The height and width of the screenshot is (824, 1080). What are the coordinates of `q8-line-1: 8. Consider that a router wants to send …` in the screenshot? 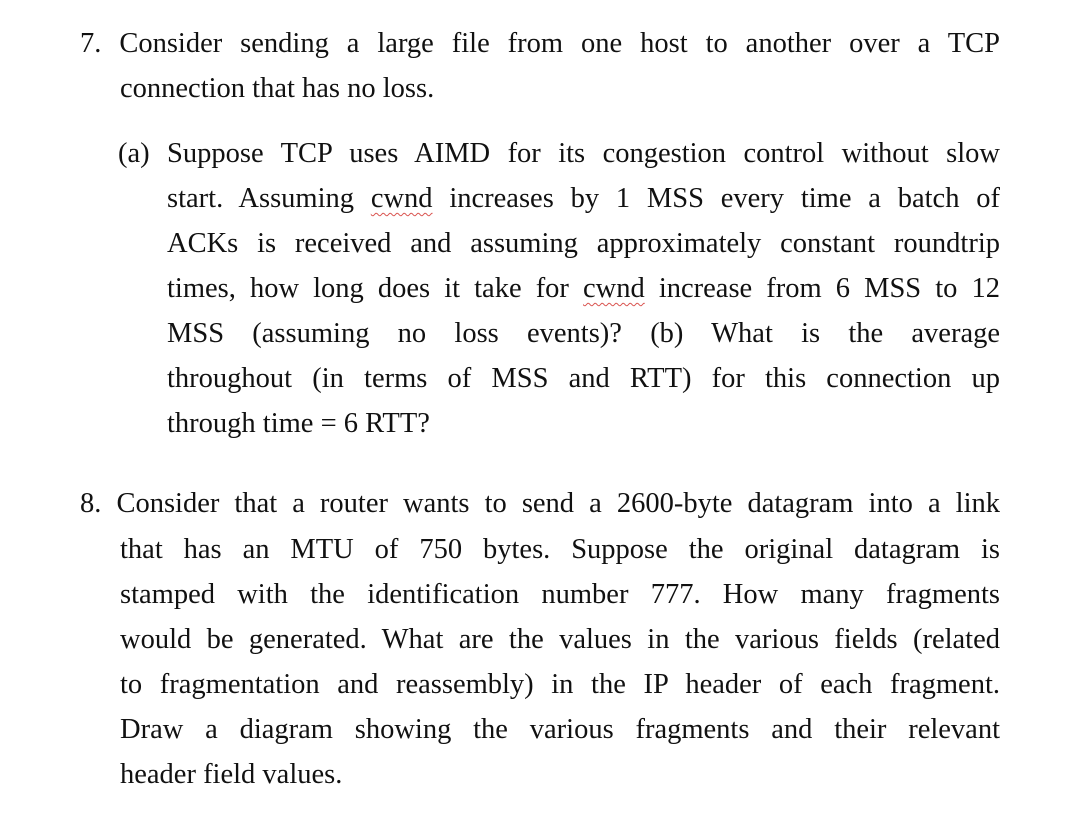 It's located at (540, 504).